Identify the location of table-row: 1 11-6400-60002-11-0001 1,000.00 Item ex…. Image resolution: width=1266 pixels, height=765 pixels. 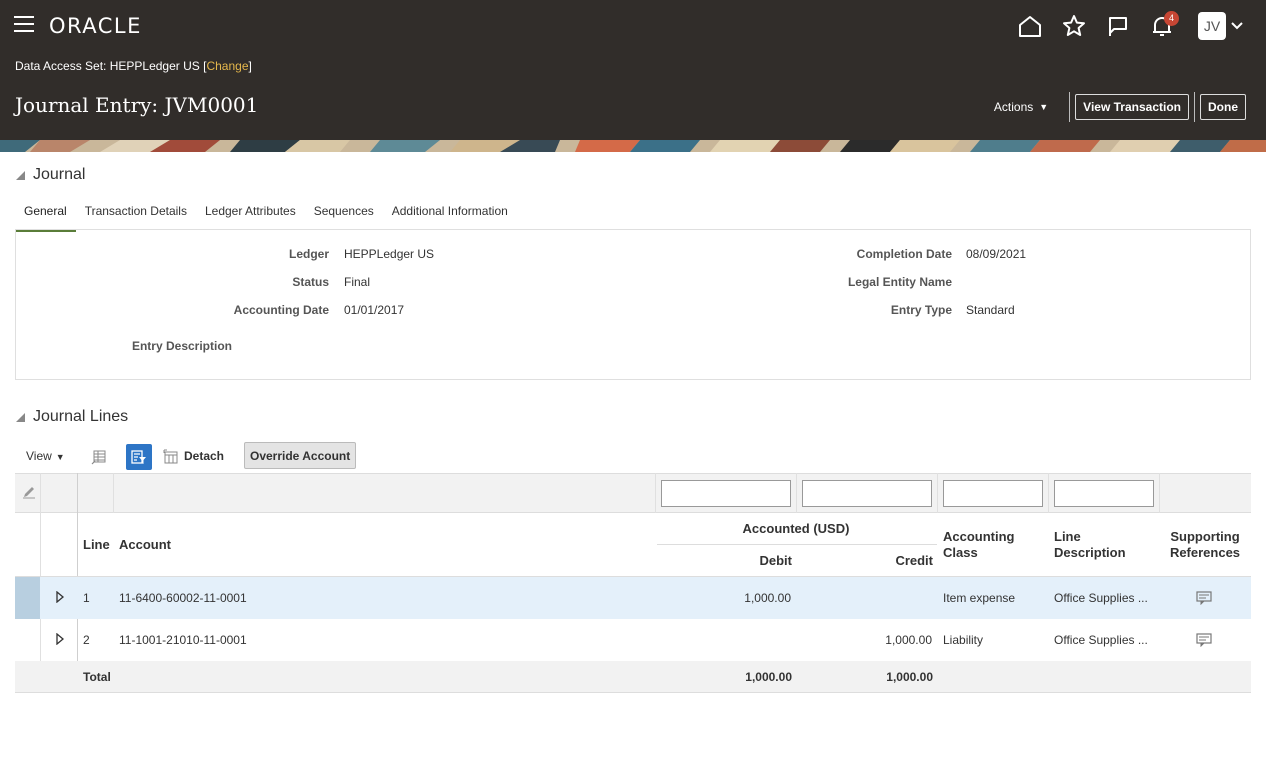
(633, 598).